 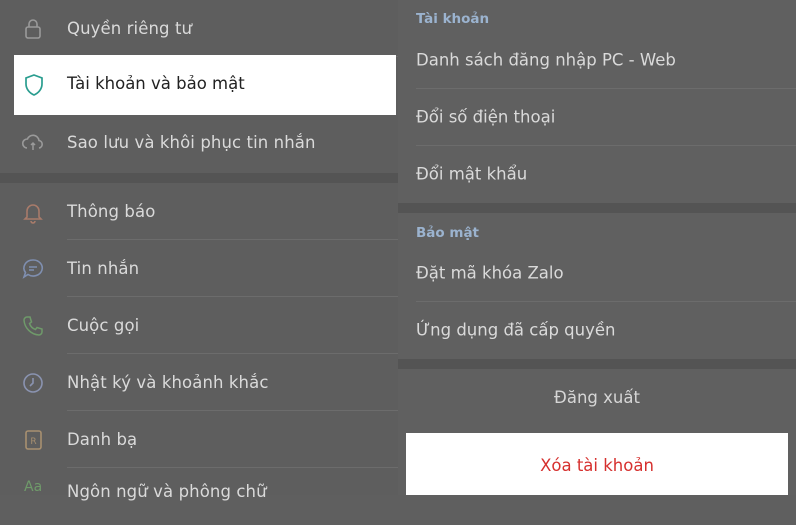 I want to click on item-label: Đổi mật khẩu, so click(x=472, y=173).